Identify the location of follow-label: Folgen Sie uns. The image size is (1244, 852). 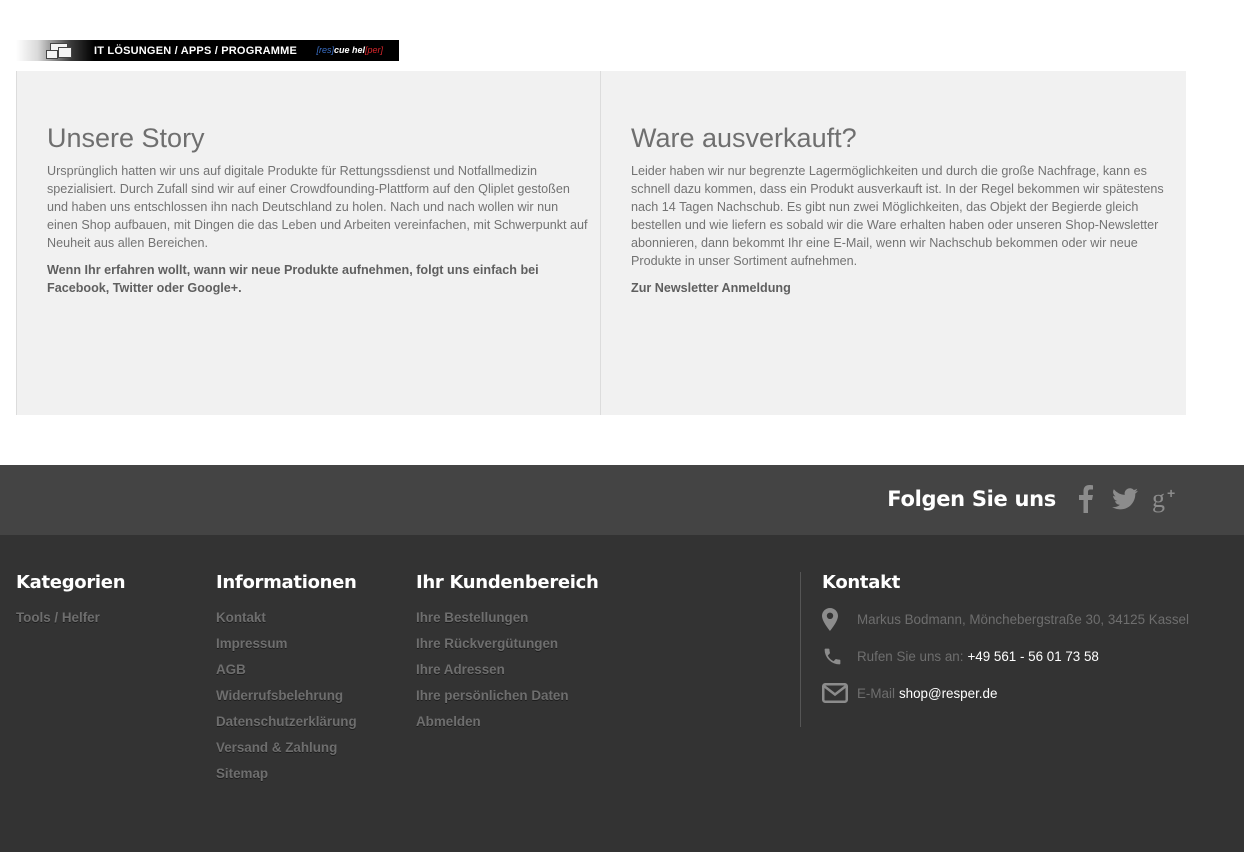
(971, 499).